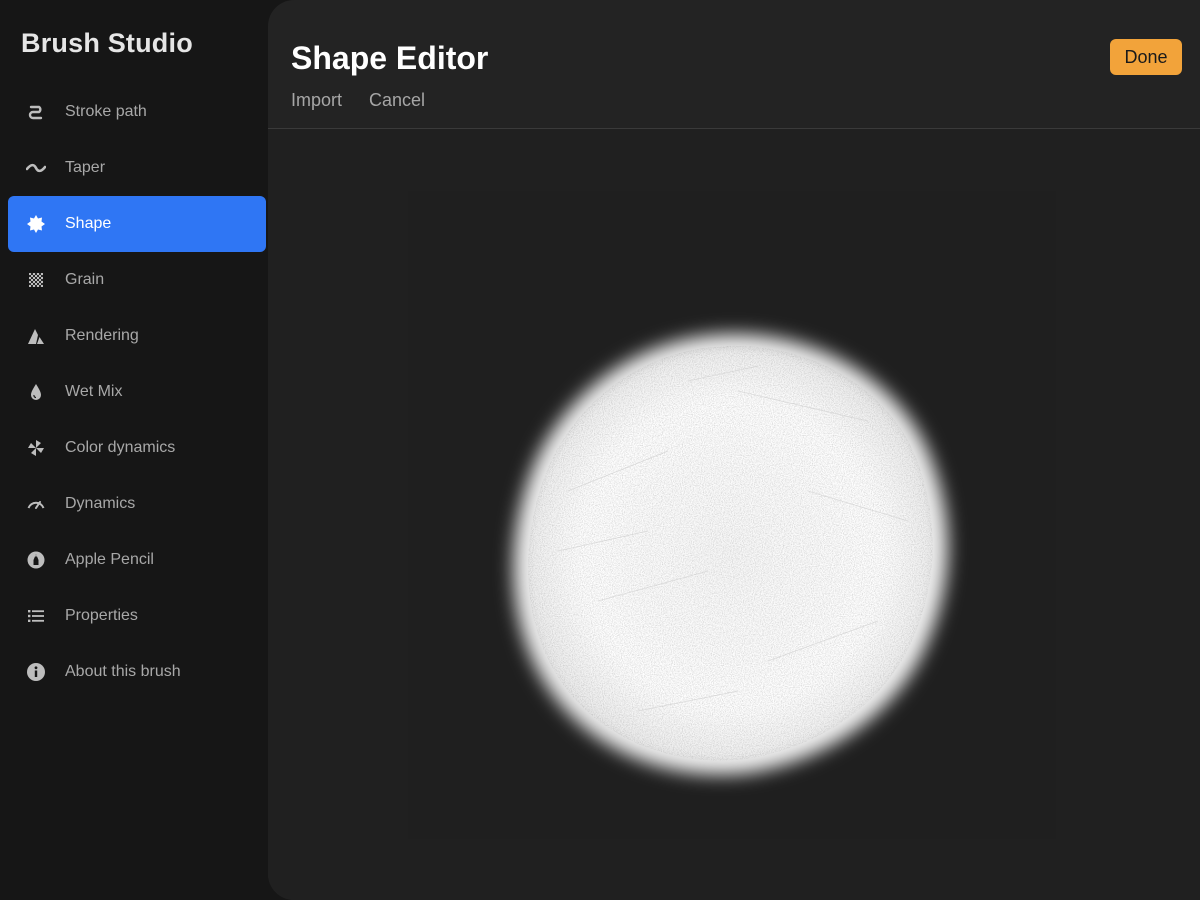 The width and height of the screenshot is (1200, 900). I want to click on cancel-button: Cancel, so click(397, 100).